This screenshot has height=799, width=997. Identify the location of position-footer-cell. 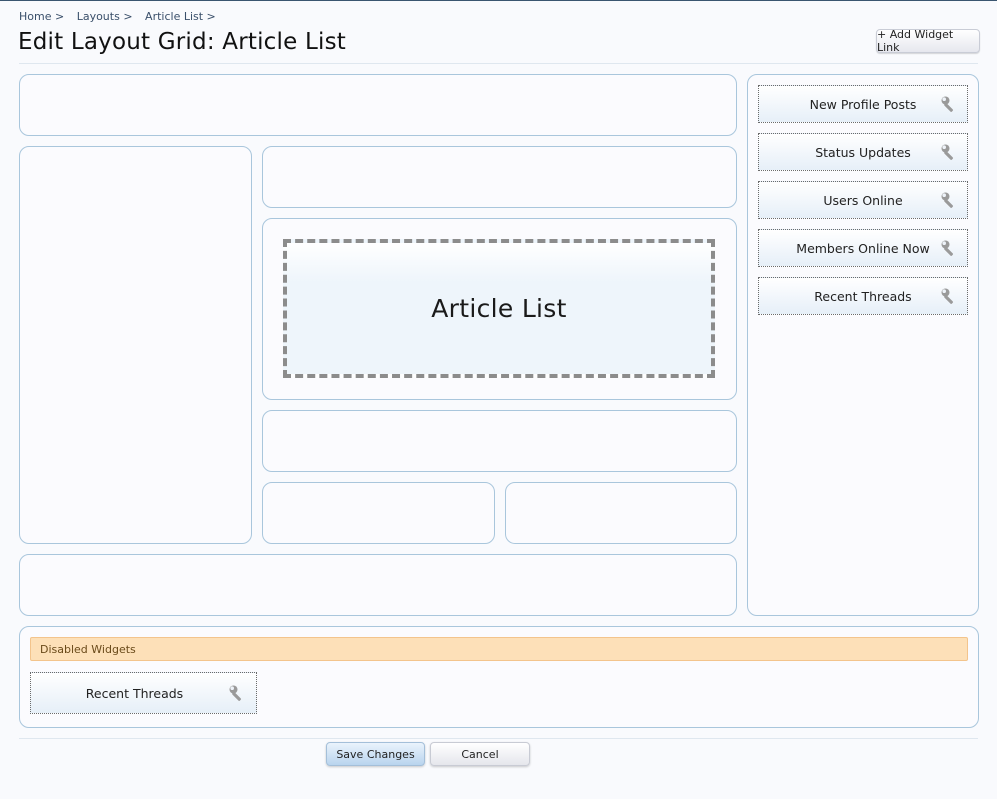
(378, 585).